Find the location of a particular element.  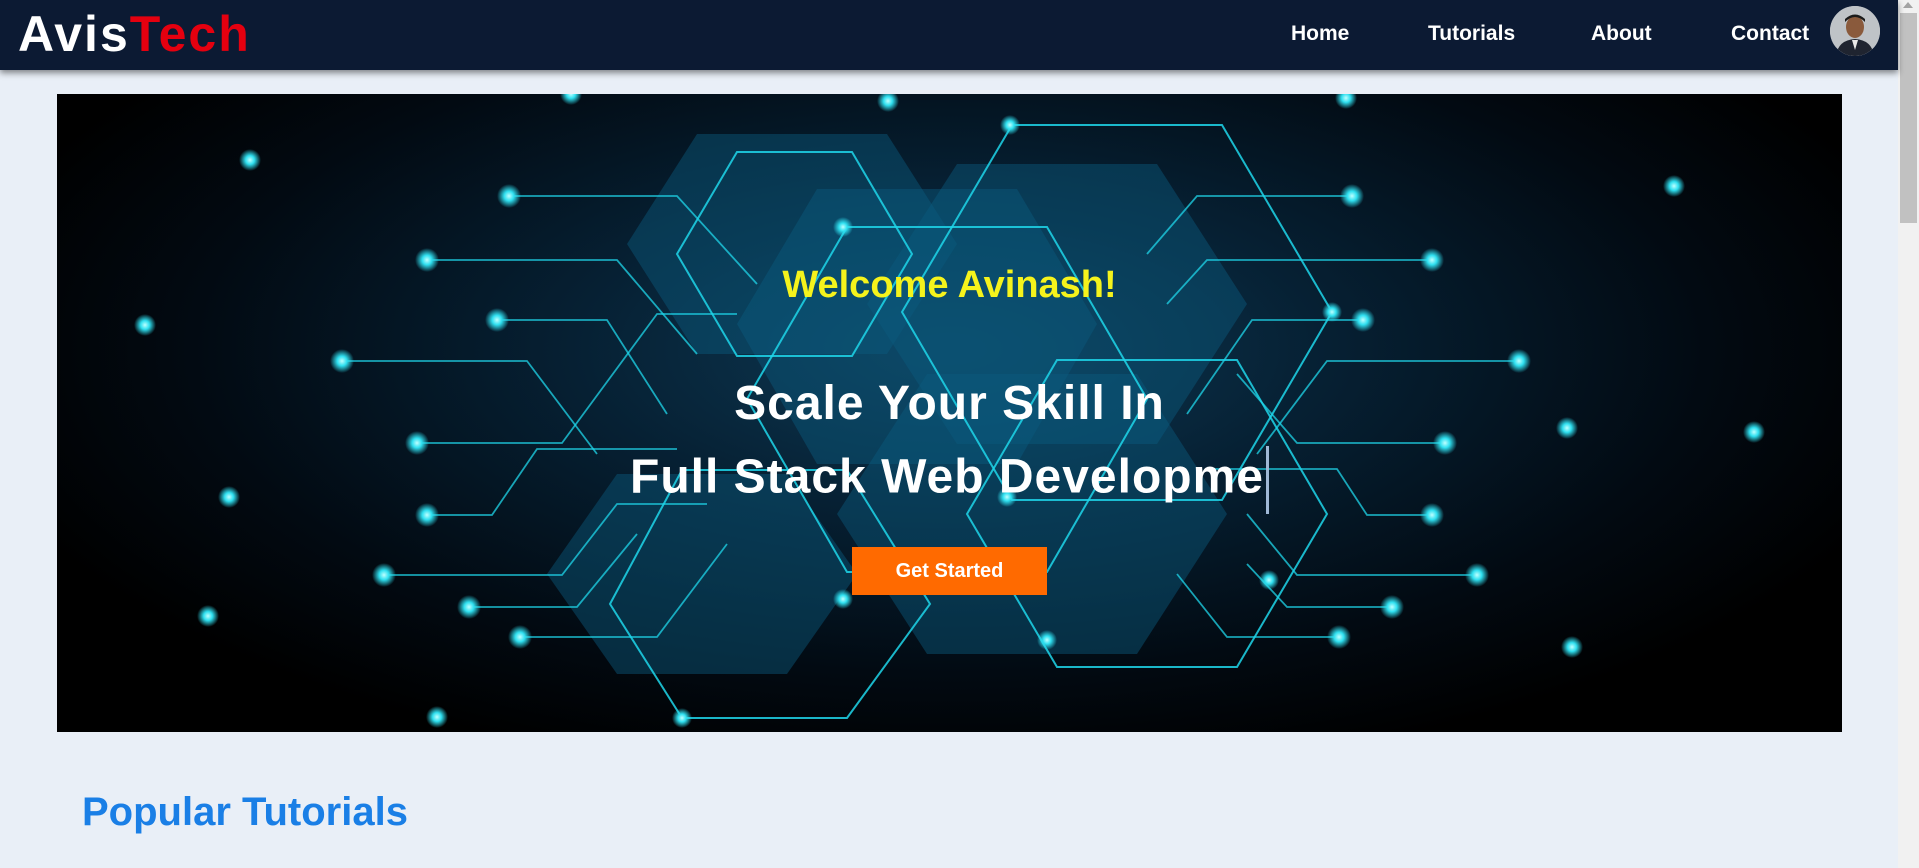

nav-home: Home is located at coordinates (1320, 34).